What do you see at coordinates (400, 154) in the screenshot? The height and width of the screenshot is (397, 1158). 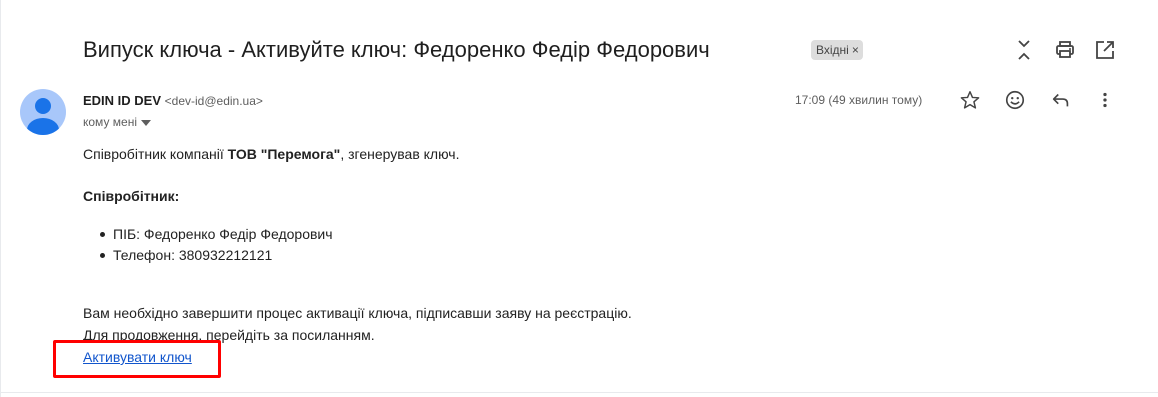 I see `intro-suffix: , згенерував ключ.` at bounding box center [400, 154].